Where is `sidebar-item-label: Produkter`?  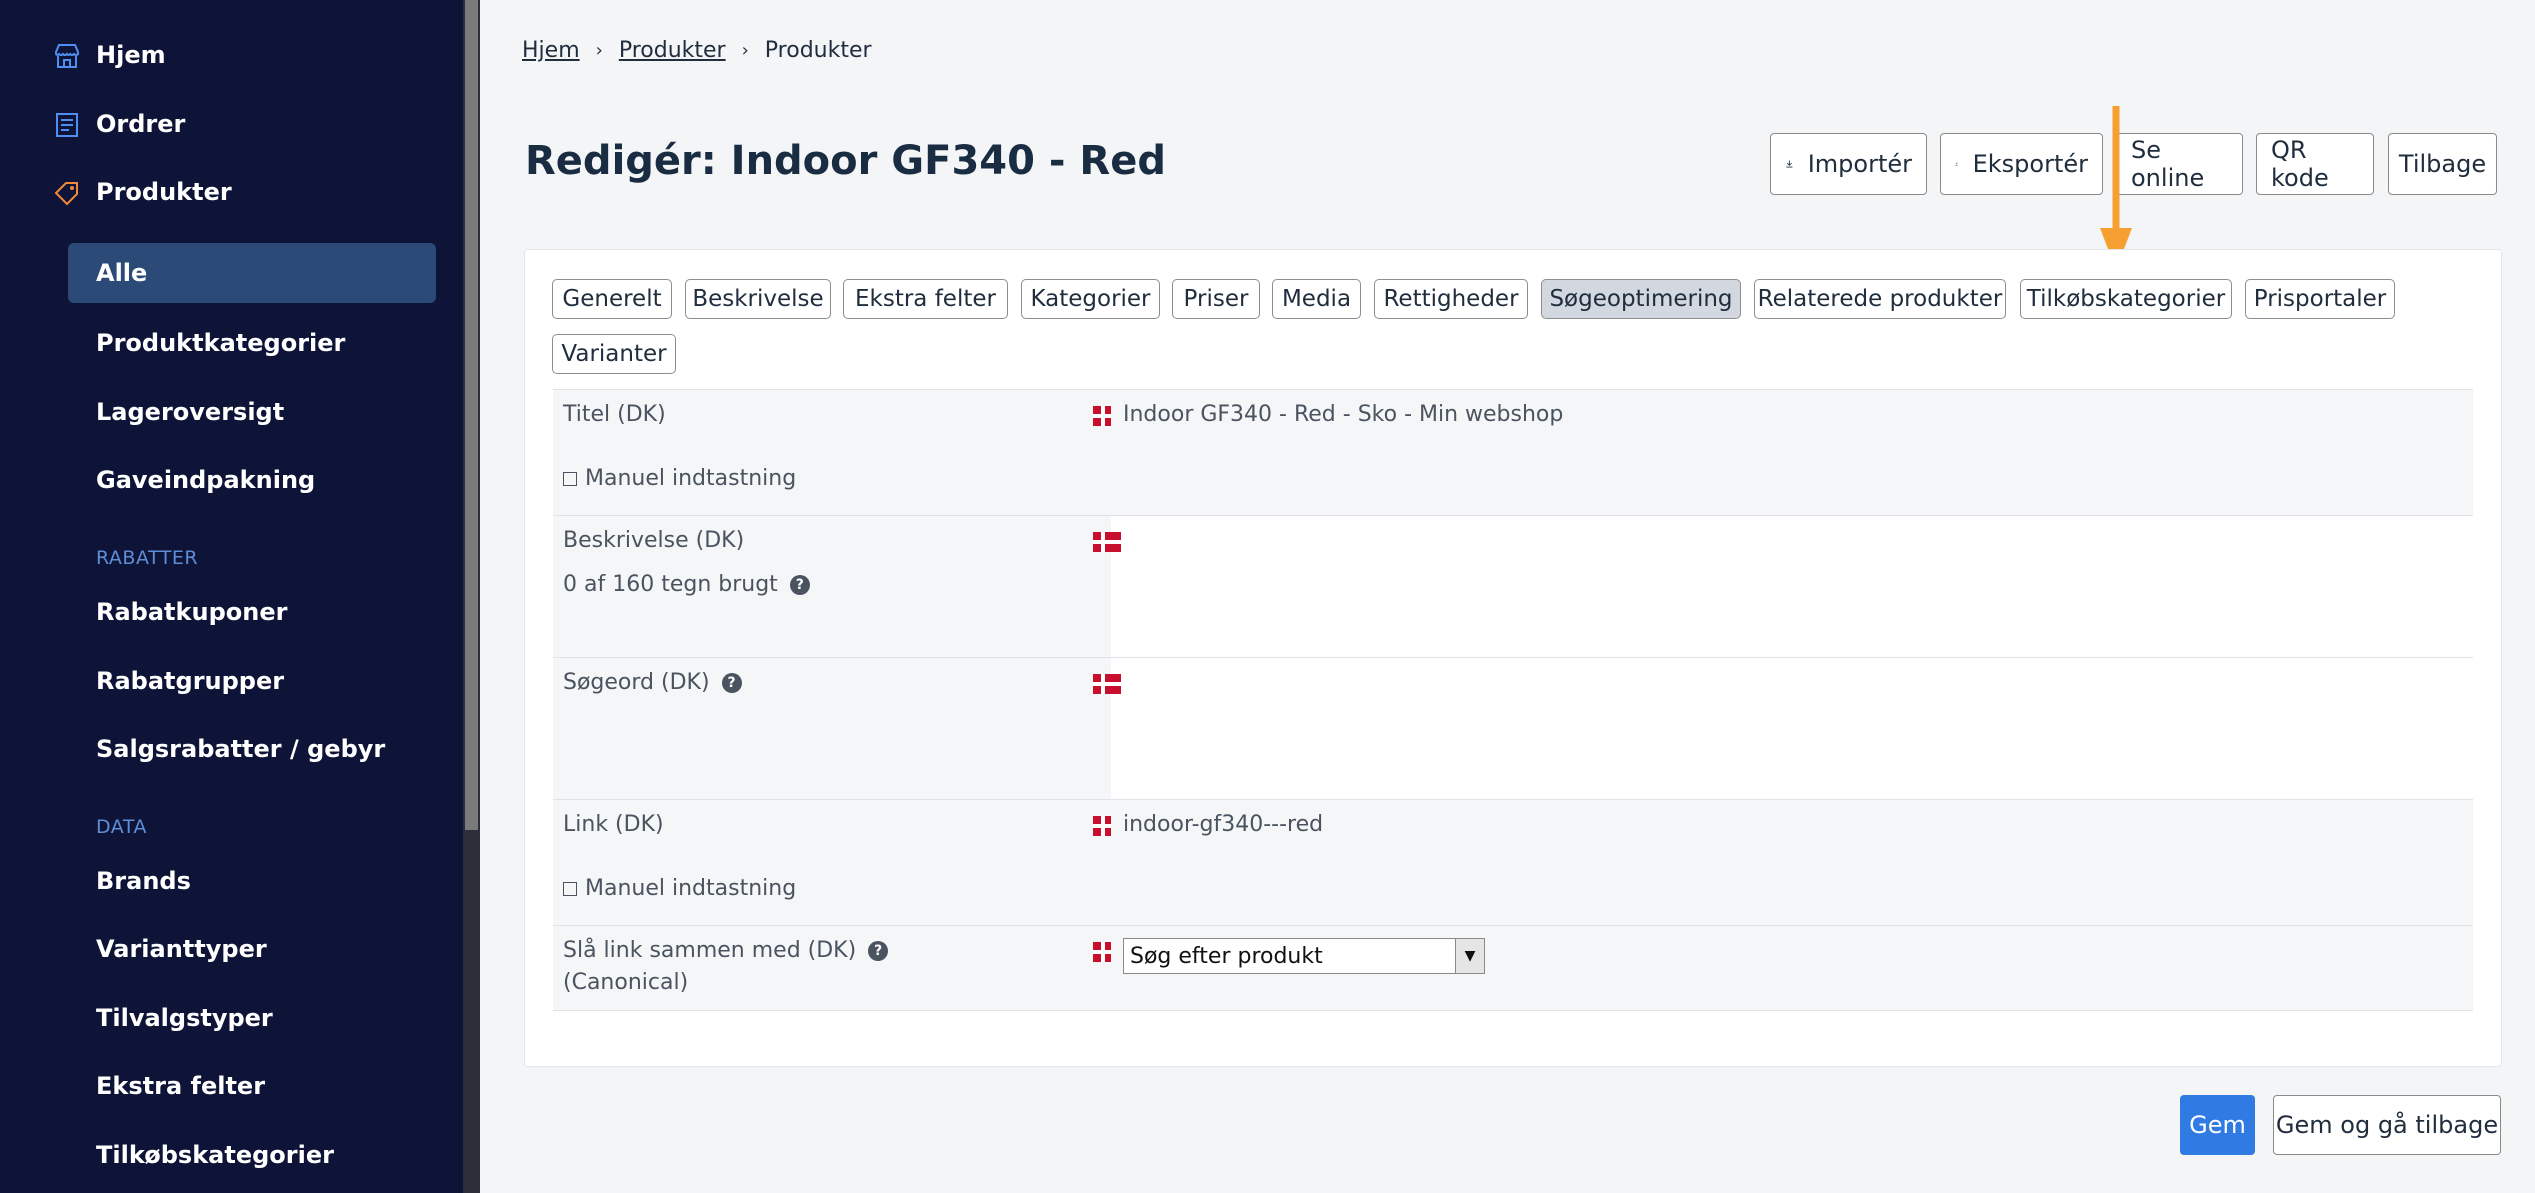
sidebar-item-label: Produkter is located at coordinates (164, 192).